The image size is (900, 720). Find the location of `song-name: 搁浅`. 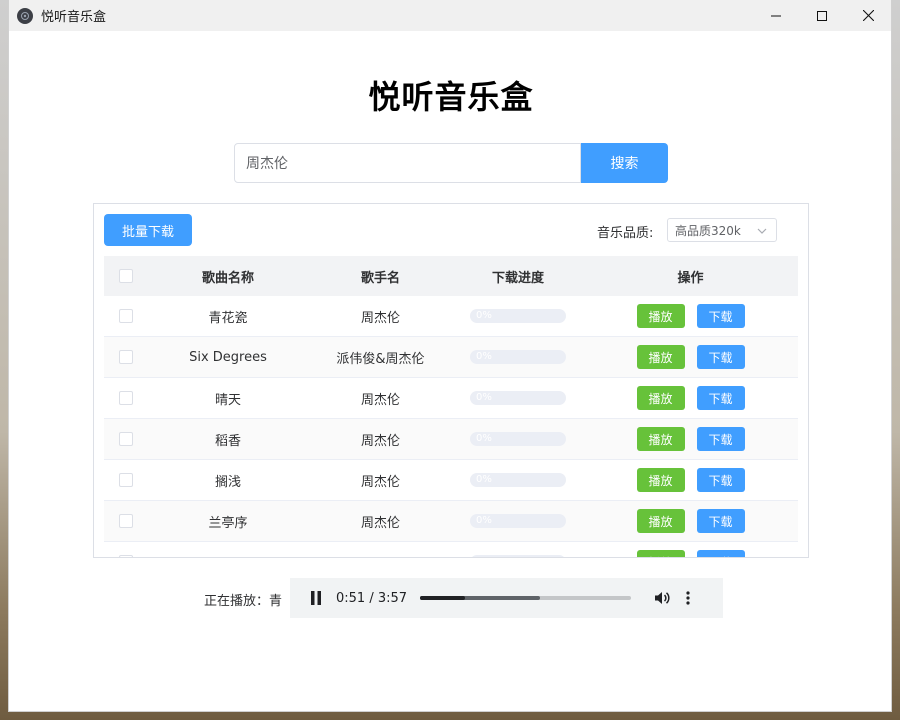

song-name: 搁浅 is located at coordinates (227, 482).